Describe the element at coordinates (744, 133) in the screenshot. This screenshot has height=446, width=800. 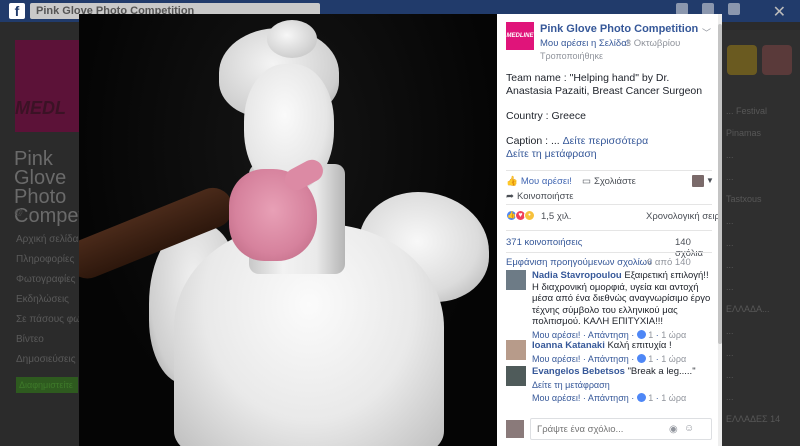
I see `background-right-row: Pinamas` at that location.